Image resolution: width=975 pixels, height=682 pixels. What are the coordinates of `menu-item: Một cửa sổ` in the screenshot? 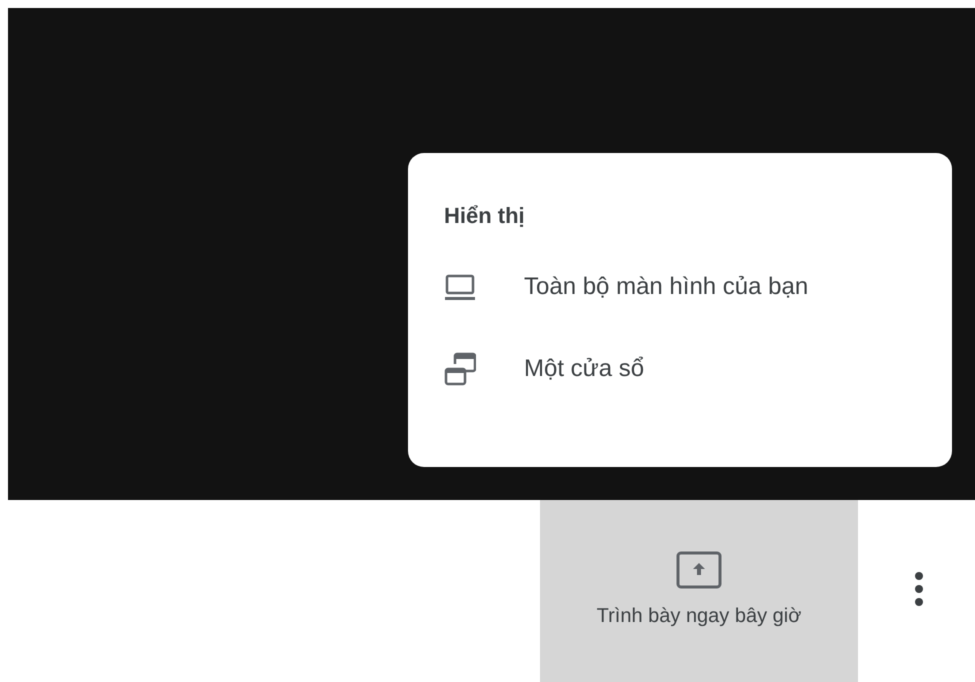 It's located at (679, 369).